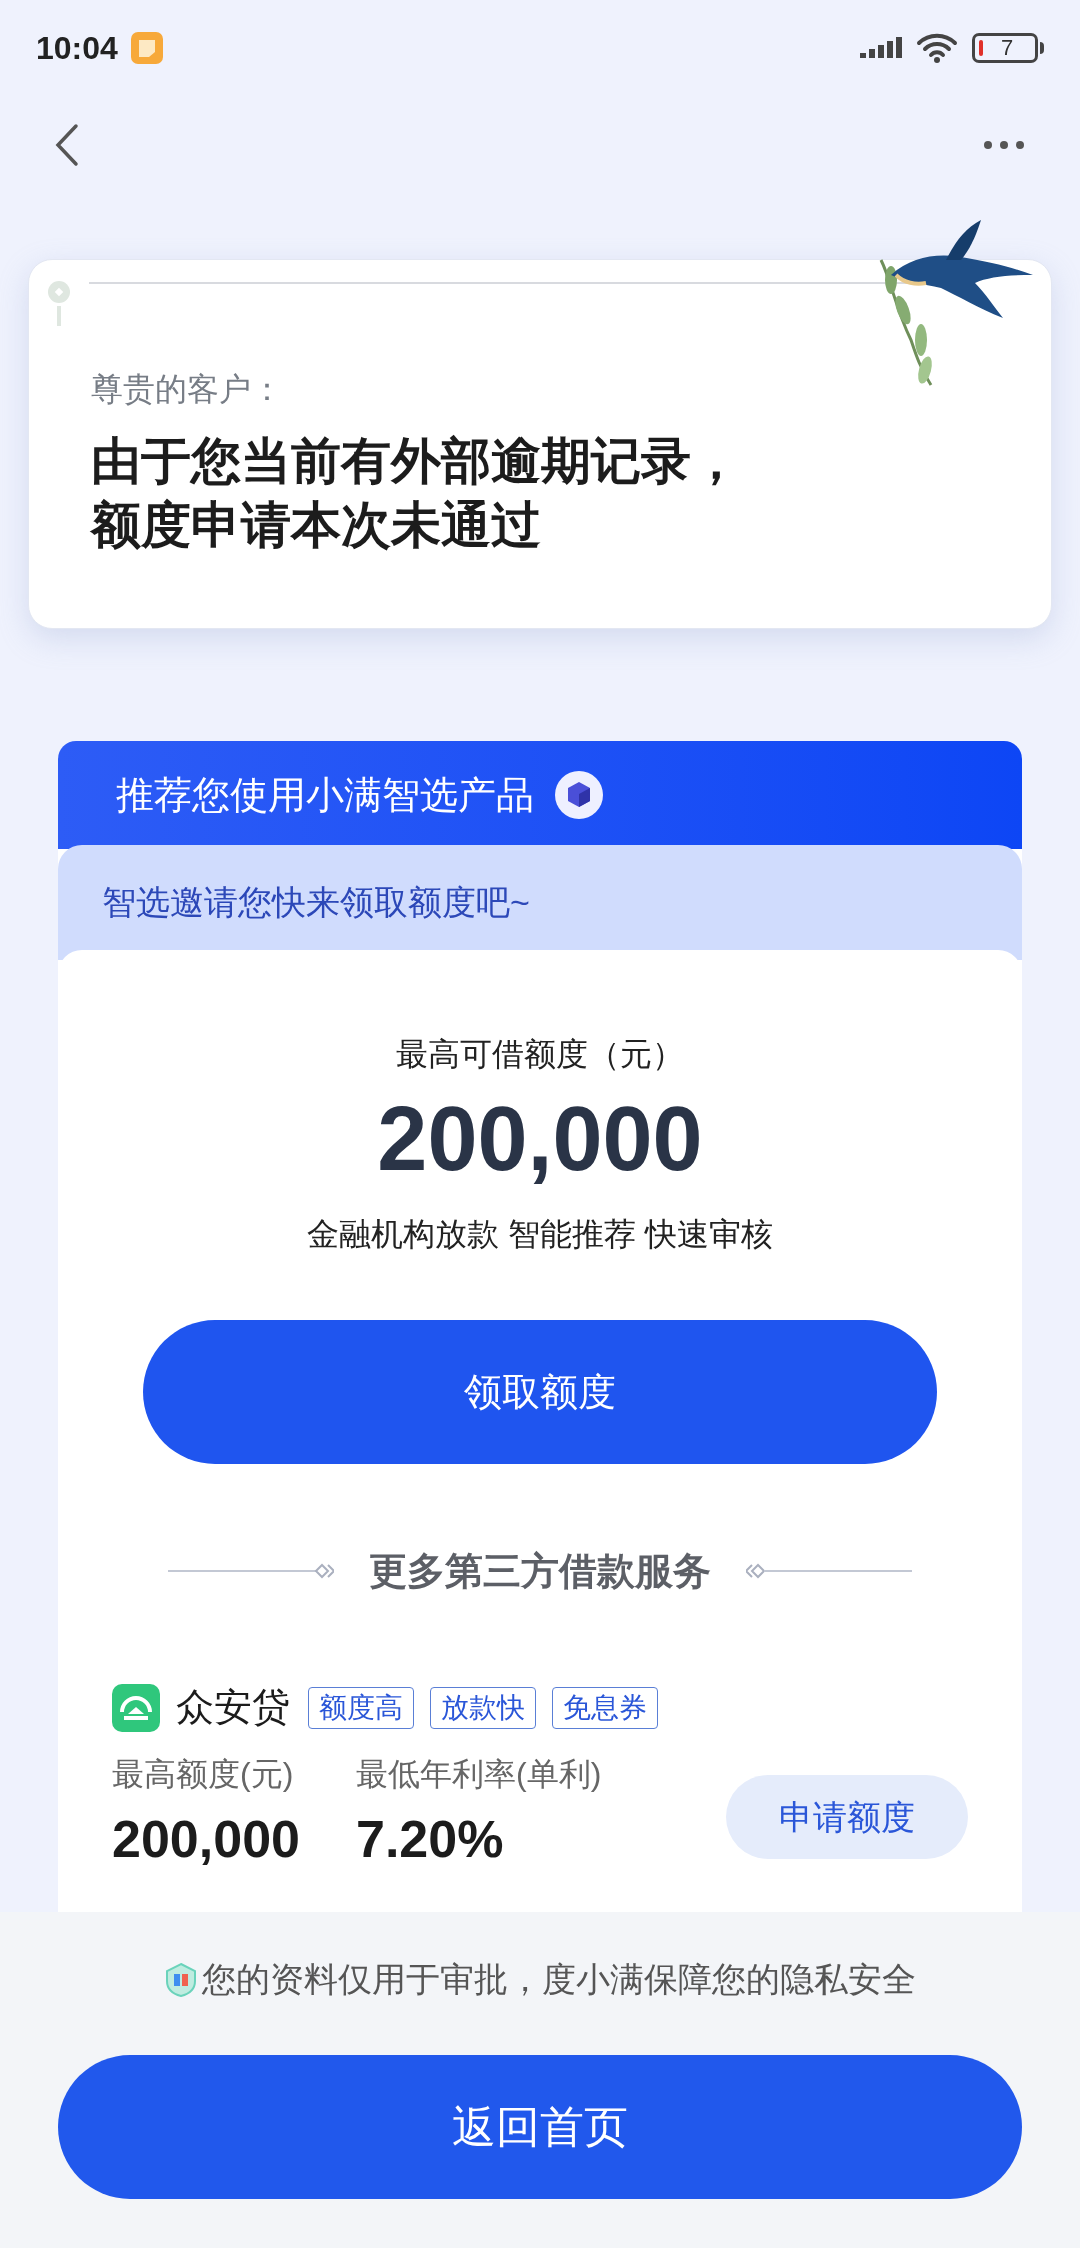  What do you see at coordinates (540, 2127) in the screenshot?
I see `home-button: 返回首页` at bounding box center [540, 2127].